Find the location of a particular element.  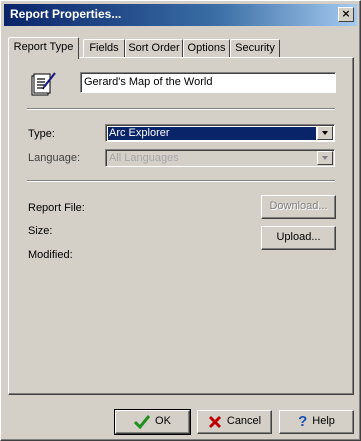

tab-security: Security is located at coordinates (255, 48).